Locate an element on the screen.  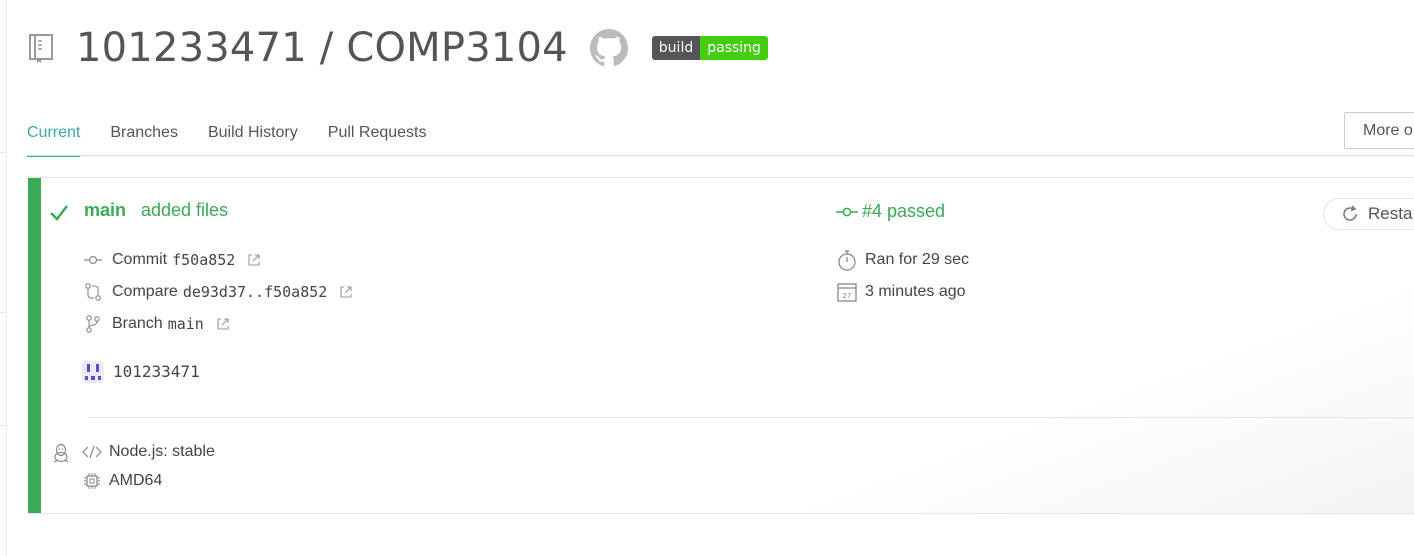
repo-header: 101233471 / COMP3104 build passing is located at coordinates (398, 48).